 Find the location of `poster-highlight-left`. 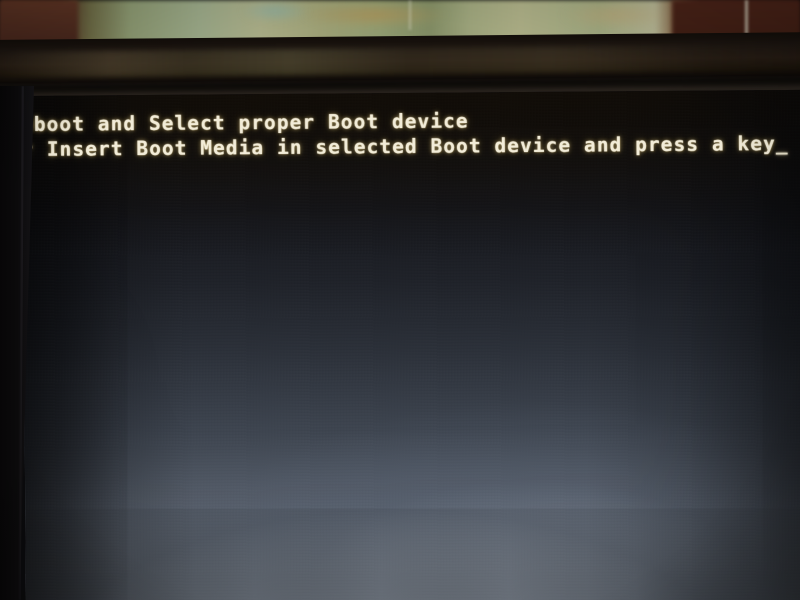

poster-highlight-left is located at coordinates (410, 15).